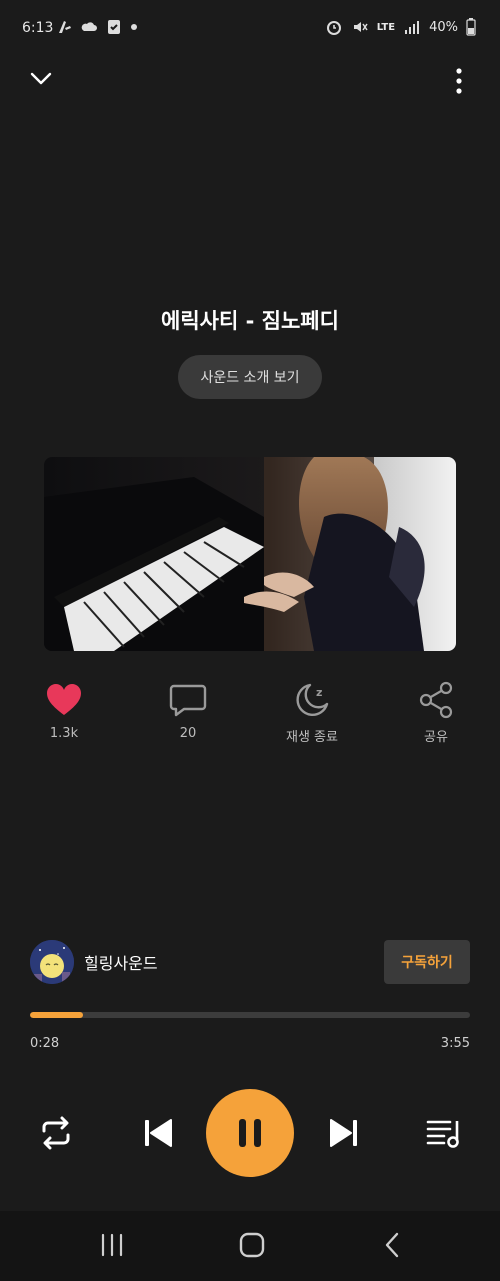  What do you see at coordinates (312, 737) in the screenshot?
I see `sleep-timer-label: 재생 종료` at bounding box center [312, 737].